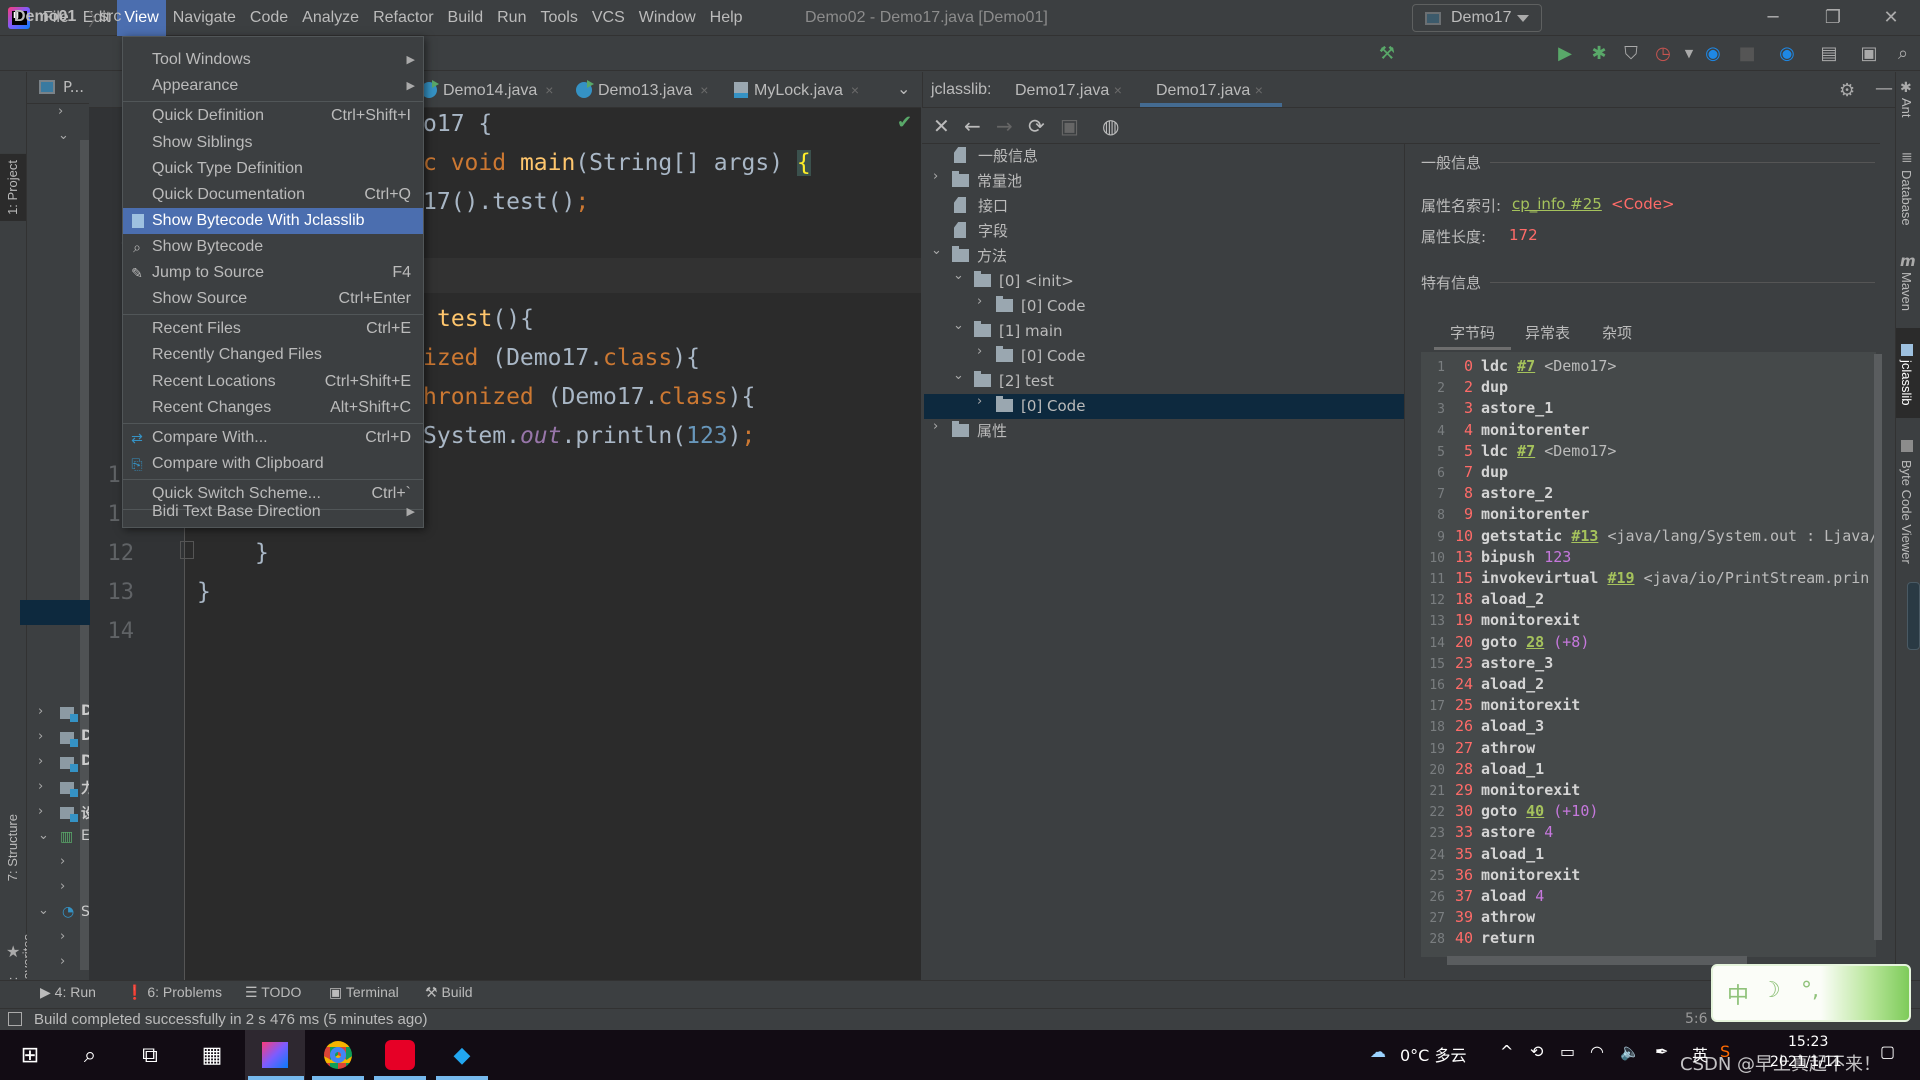  I want to click on menu-item-quick-type-definition: Quick Type Definition, so click(273, 169).